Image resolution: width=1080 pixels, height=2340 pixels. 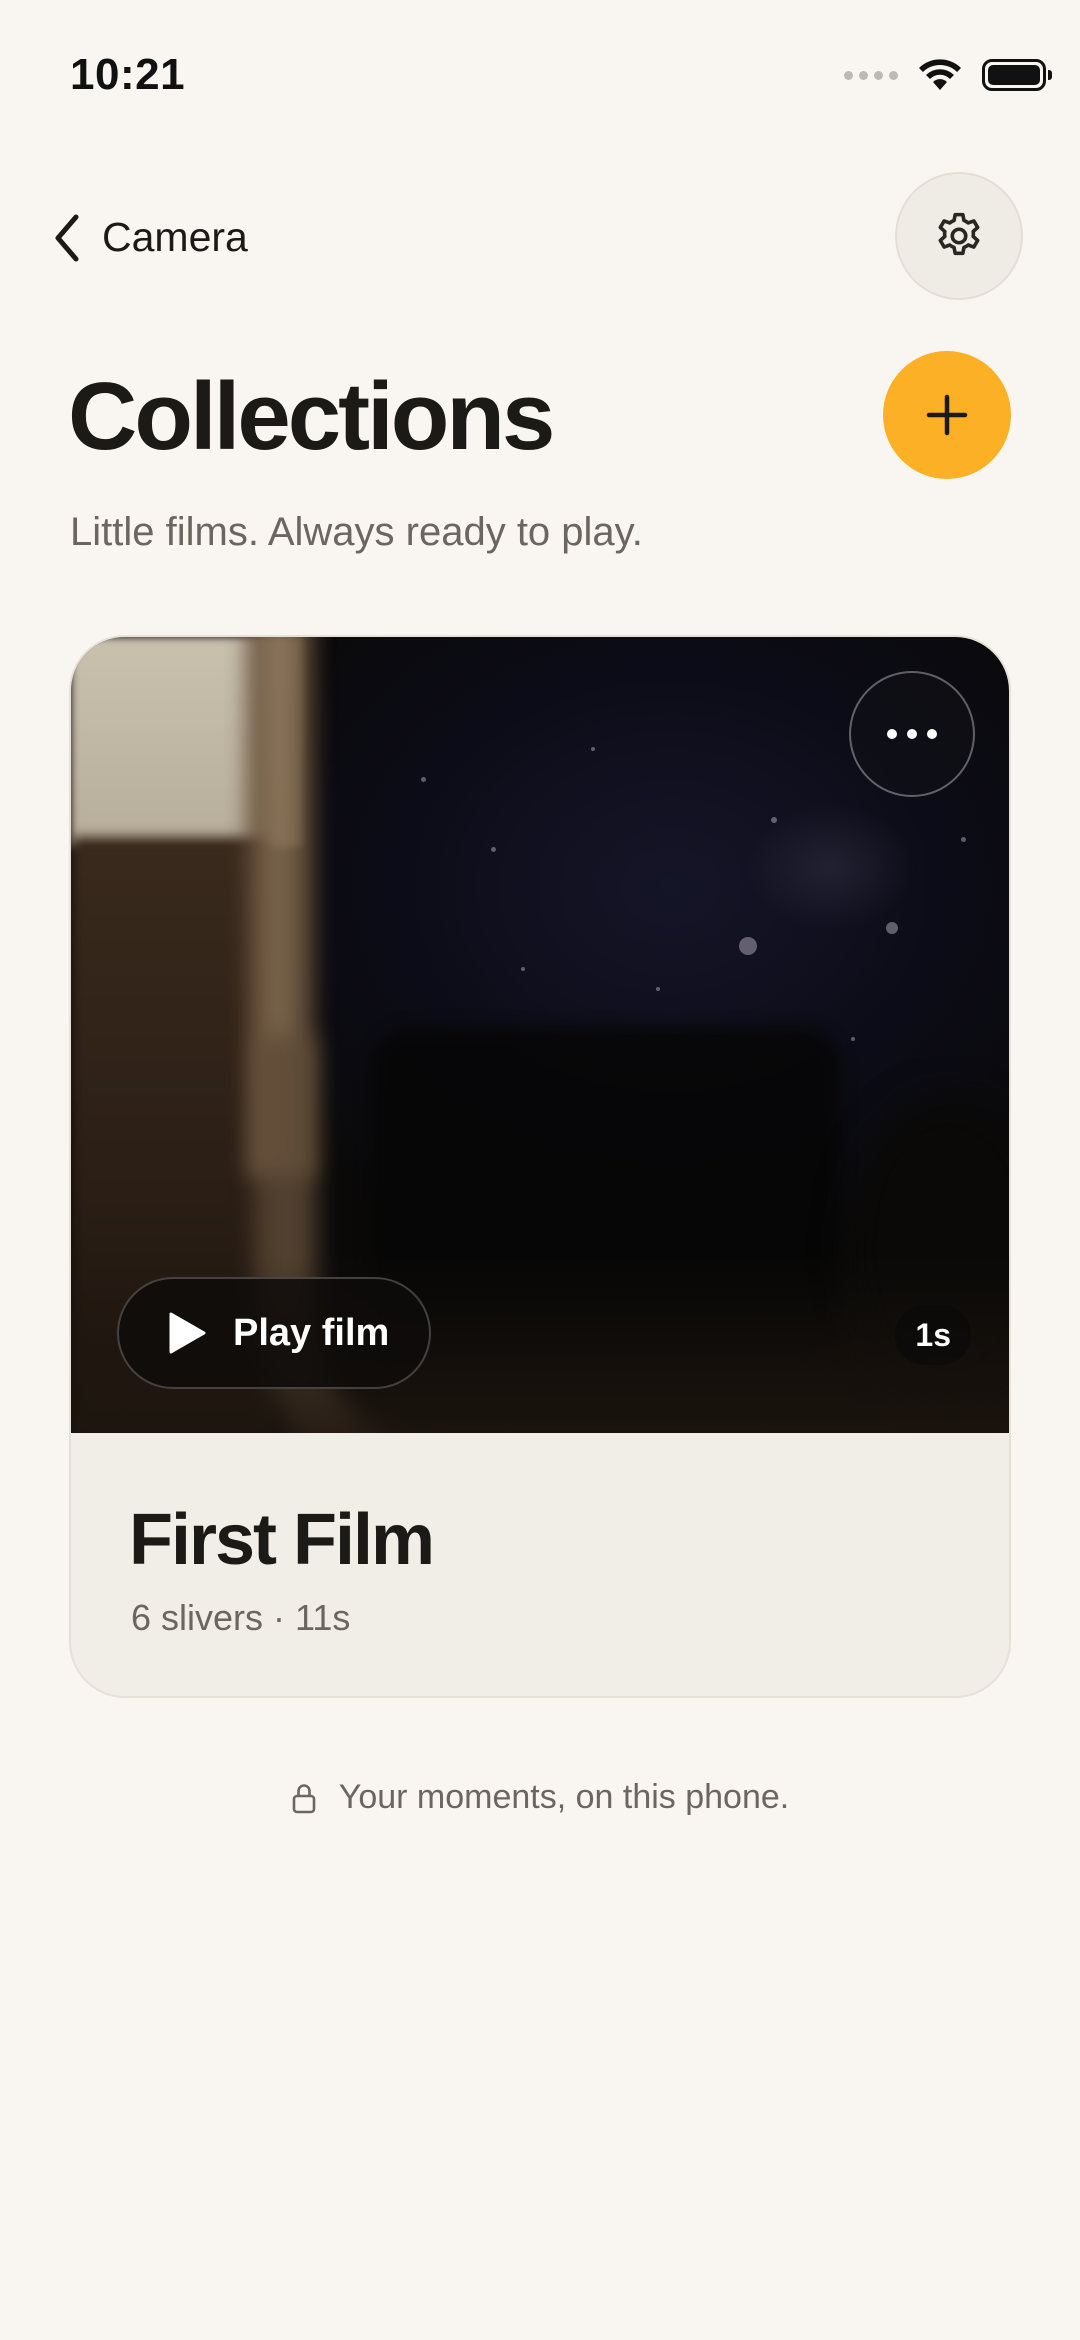 What do you see at coordinates (940, 74) in the screenshot?
I see `wifi-icon` at bounding box center [940, 74].